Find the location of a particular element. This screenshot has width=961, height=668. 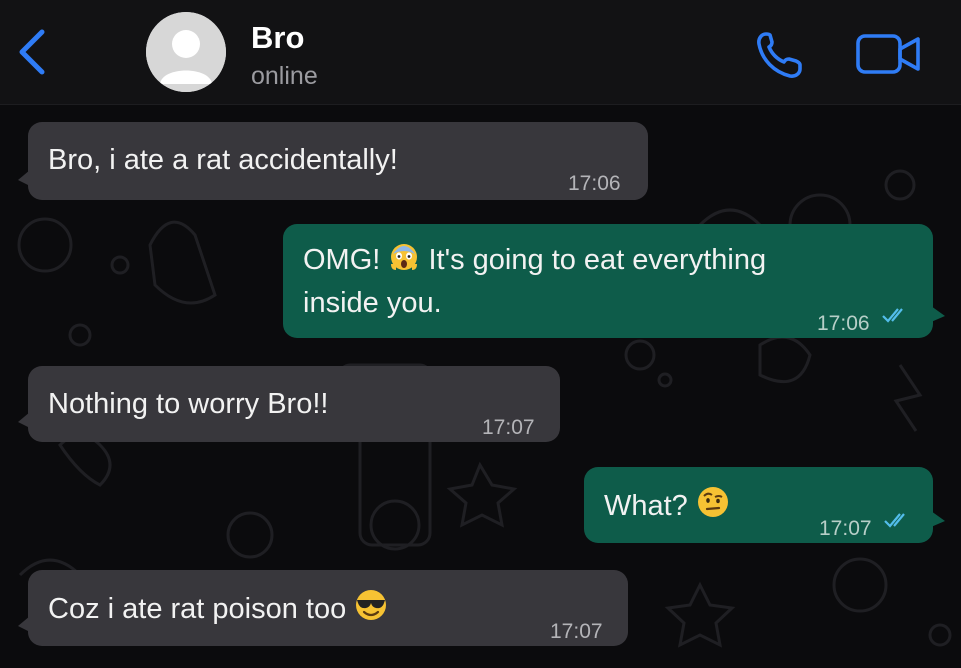

avatar is located at coordinates (186, 52).